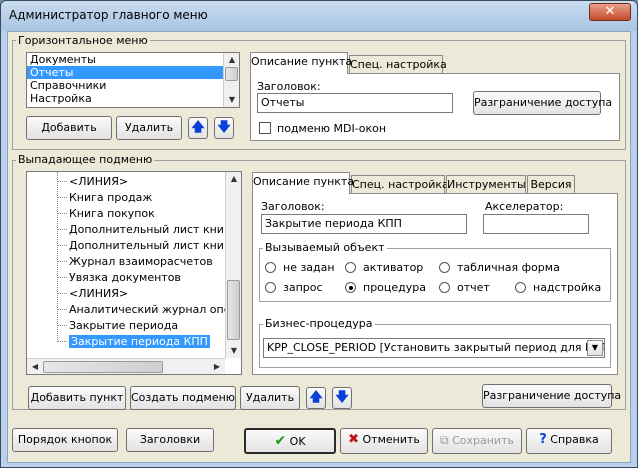 The width and height of the screenshot is (638, 468). Describe the element at coordinates (350, 267) in the screenshot. I see `radio-activator` at that location.